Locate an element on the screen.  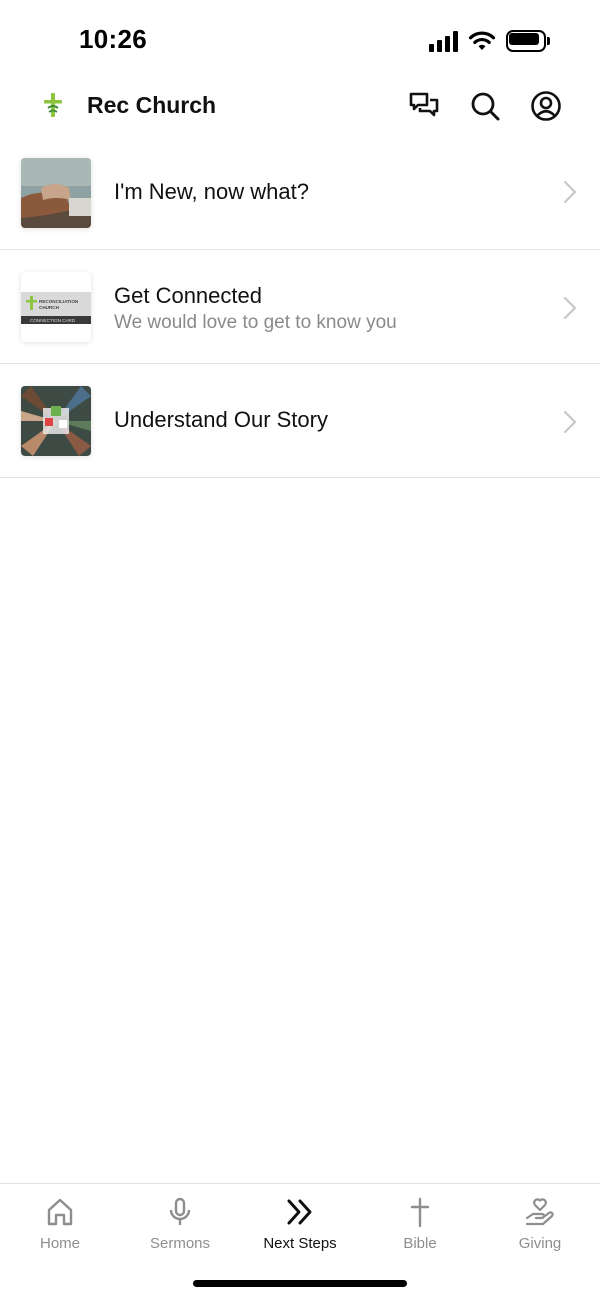
status-time: 10:26 is located at coordinates (113, 39).